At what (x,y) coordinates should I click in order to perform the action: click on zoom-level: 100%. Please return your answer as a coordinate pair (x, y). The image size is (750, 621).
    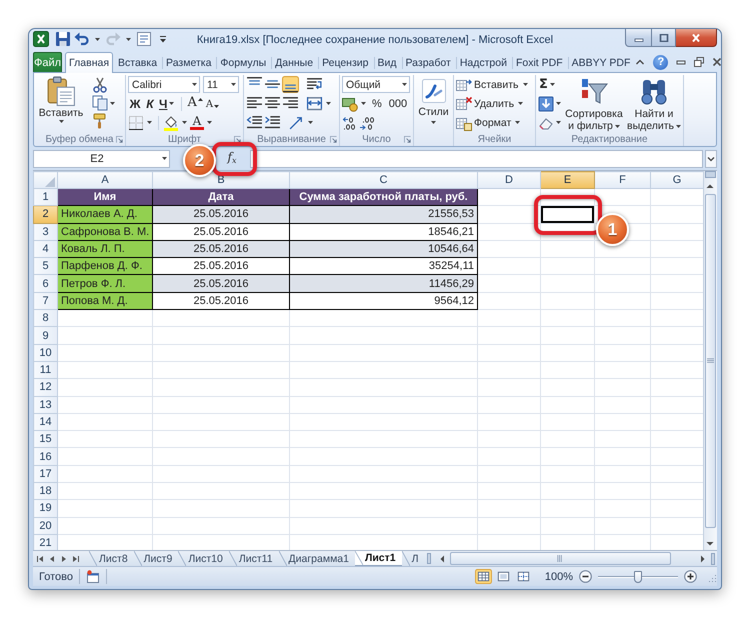
    Looking at the image, I should click on (558, 576).